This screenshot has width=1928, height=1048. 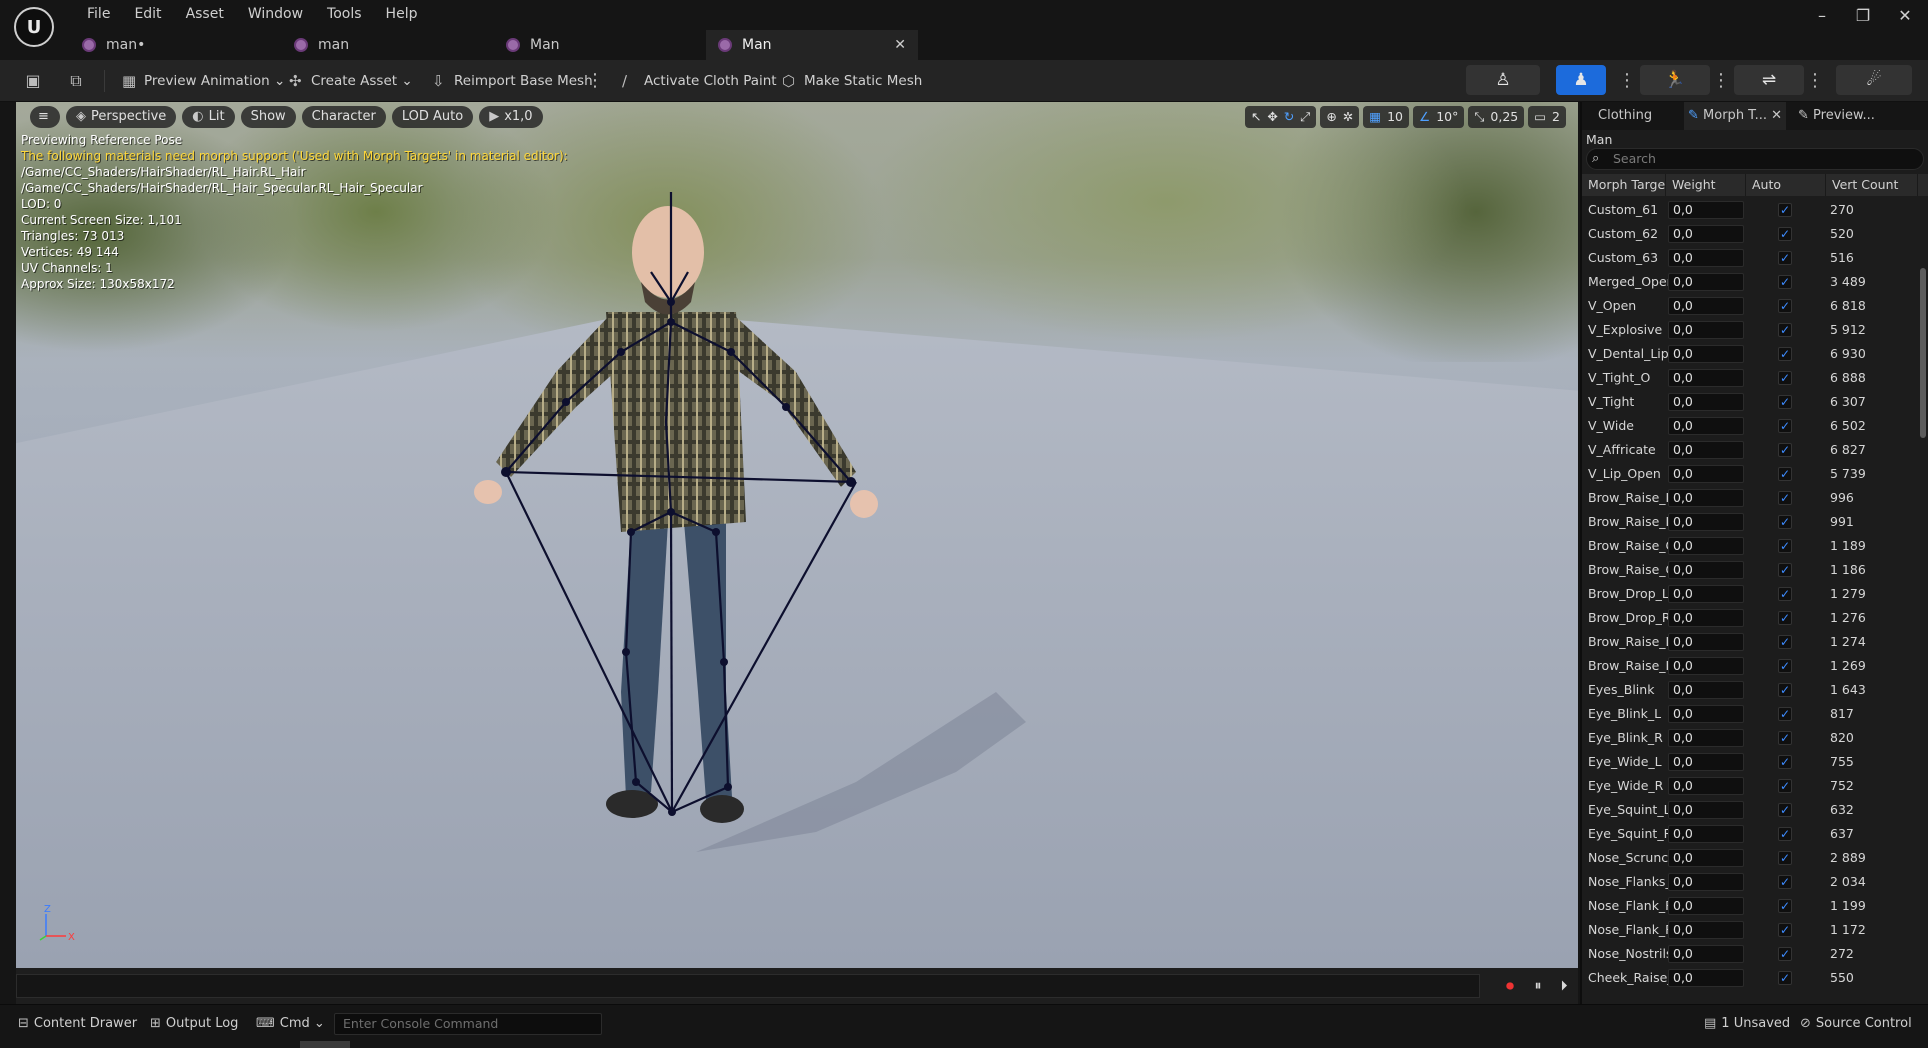 What do you see at coordinates (468, 1024) in the screenshot?
I see `console-command-input: Enter Console Command` at bounding box center [468, 1024].